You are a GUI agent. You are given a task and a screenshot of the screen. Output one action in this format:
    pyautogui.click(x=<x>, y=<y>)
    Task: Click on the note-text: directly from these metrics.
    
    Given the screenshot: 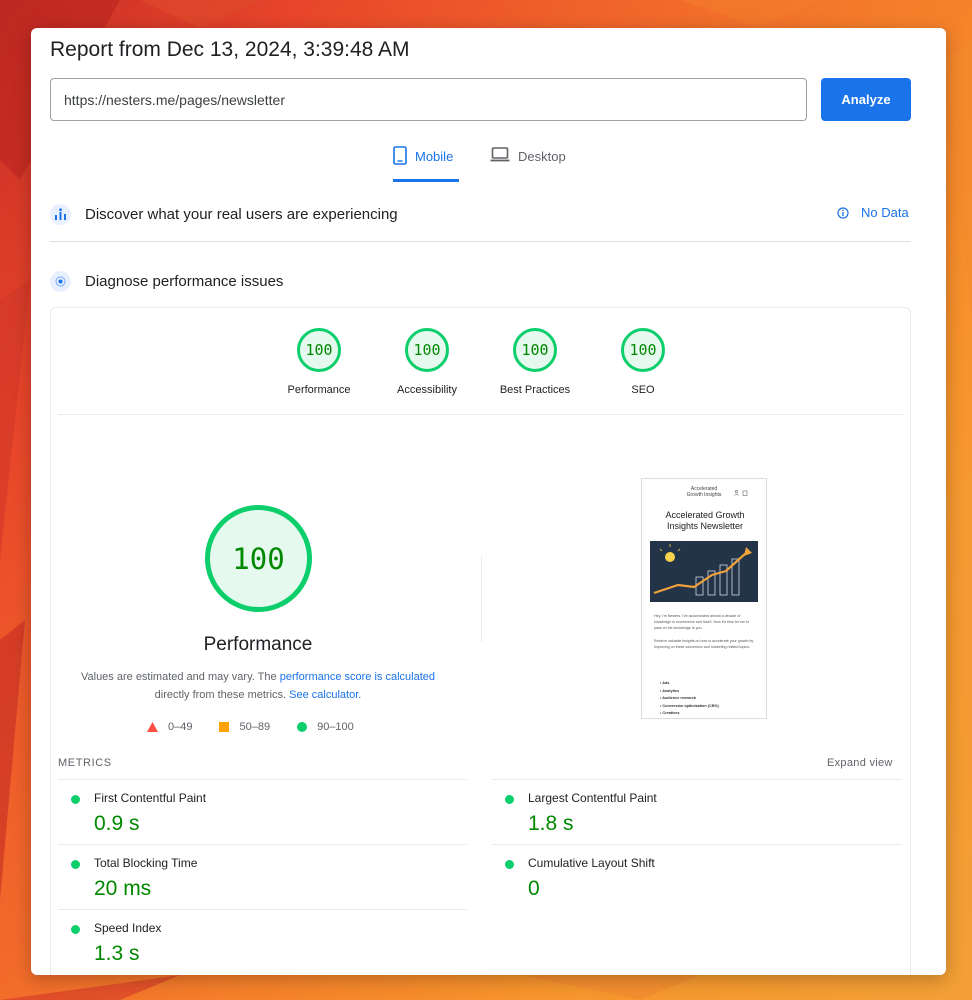 What is the action you would take?
    pyautogui.click(x=222, y=695)
    